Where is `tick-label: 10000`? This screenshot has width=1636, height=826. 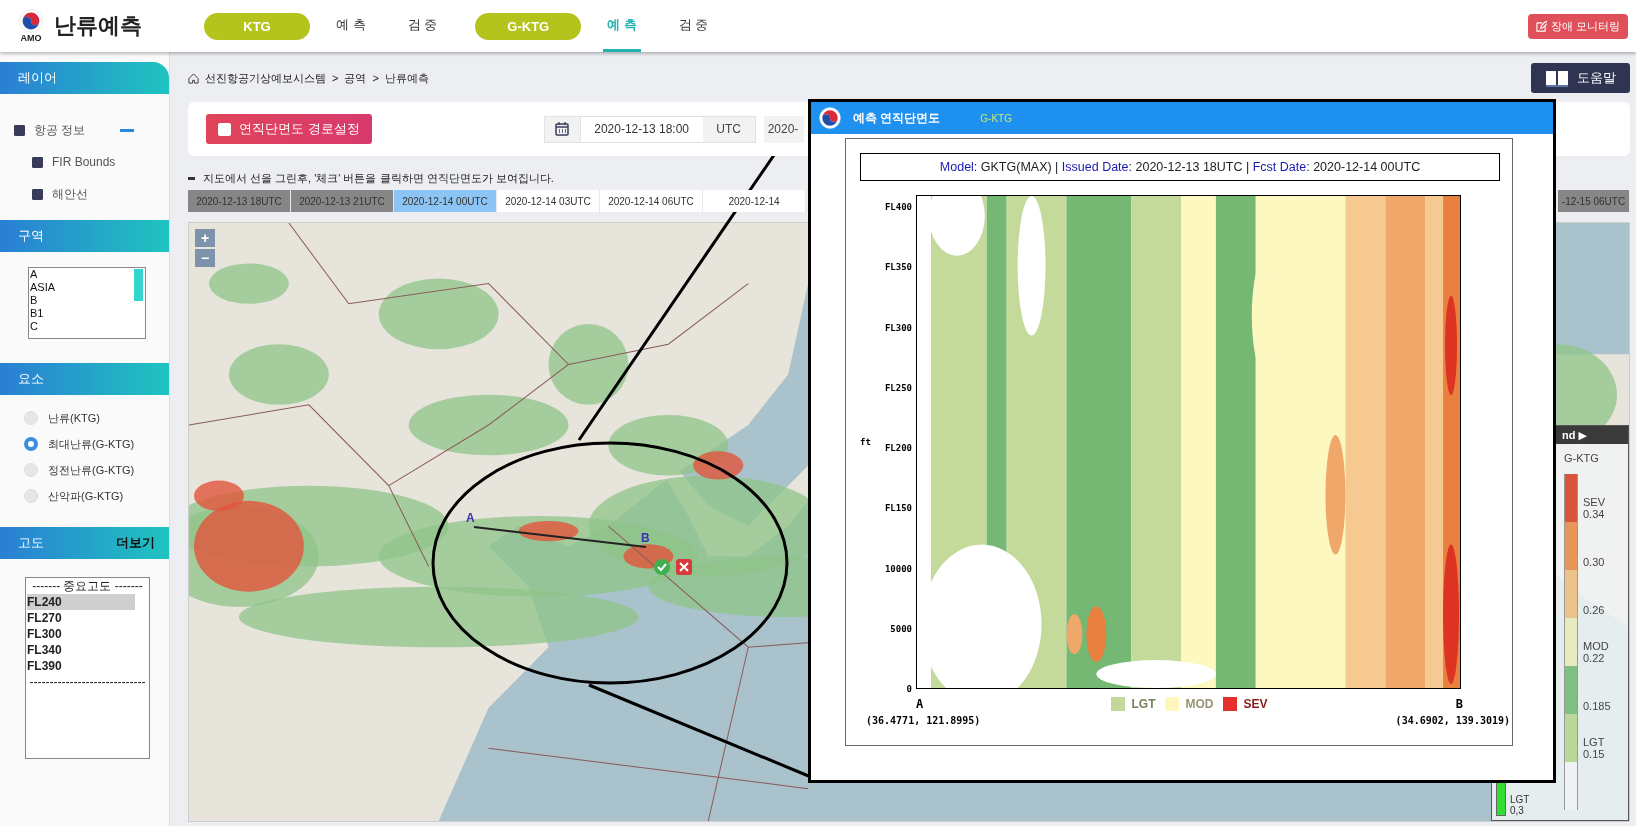
tick-label: 10000 is located at coordinates (898, 568).